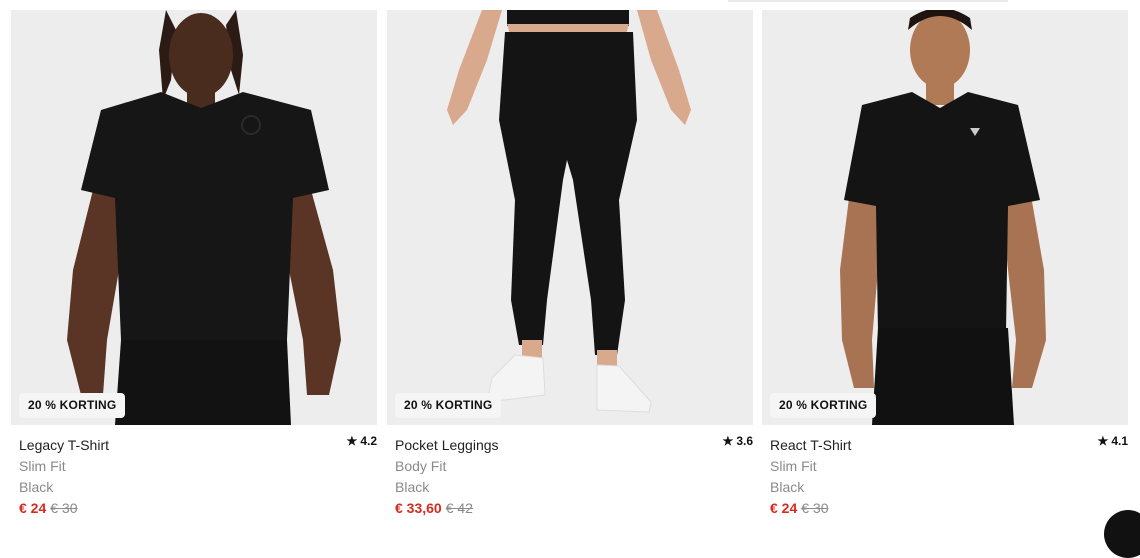 The width and height of the screenshot is (1140, 558). What do you see at coordinates (574, 445) in the screenshot?
I see `product-title: Pocket Leggings` at bounding box center [574, 445].